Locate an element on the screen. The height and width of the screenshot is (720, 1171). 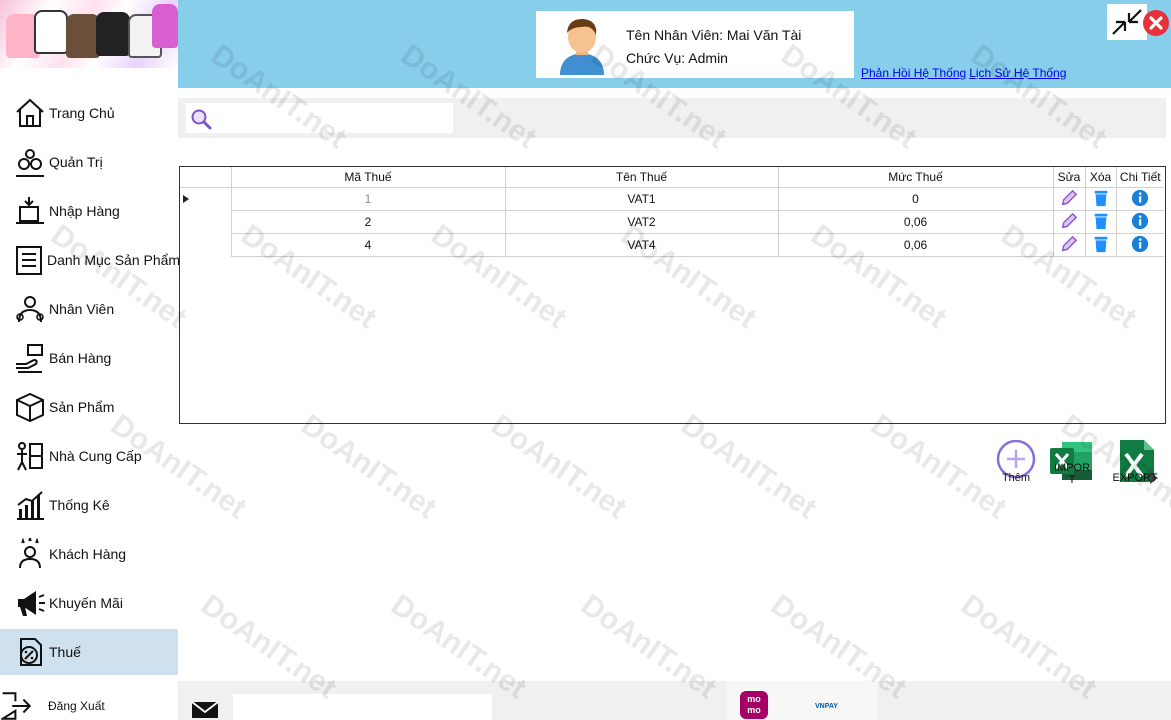
table-row: 2 VAT2 0,06 is located at coordinates (672, 222).